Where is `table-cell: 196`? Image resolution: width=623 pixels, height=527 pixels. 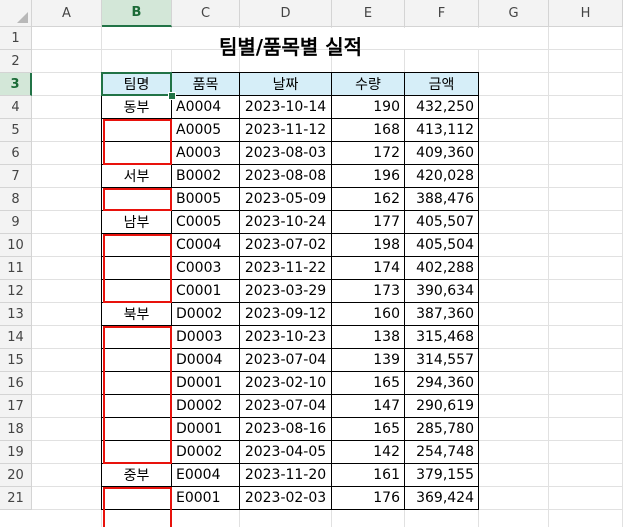
table-cell: 196 is located at coordinates (368, 176).